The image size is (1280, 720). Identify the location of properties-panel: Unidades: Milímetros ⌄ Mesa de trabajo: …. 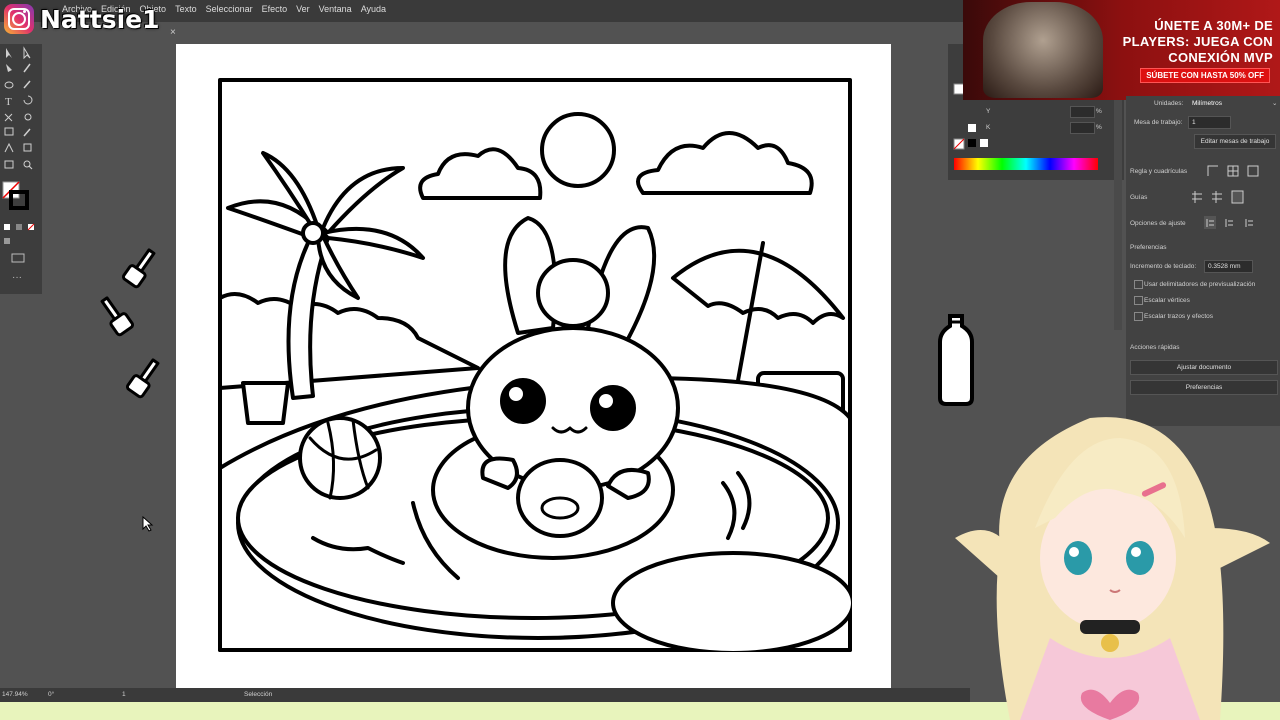
(1203, 261).